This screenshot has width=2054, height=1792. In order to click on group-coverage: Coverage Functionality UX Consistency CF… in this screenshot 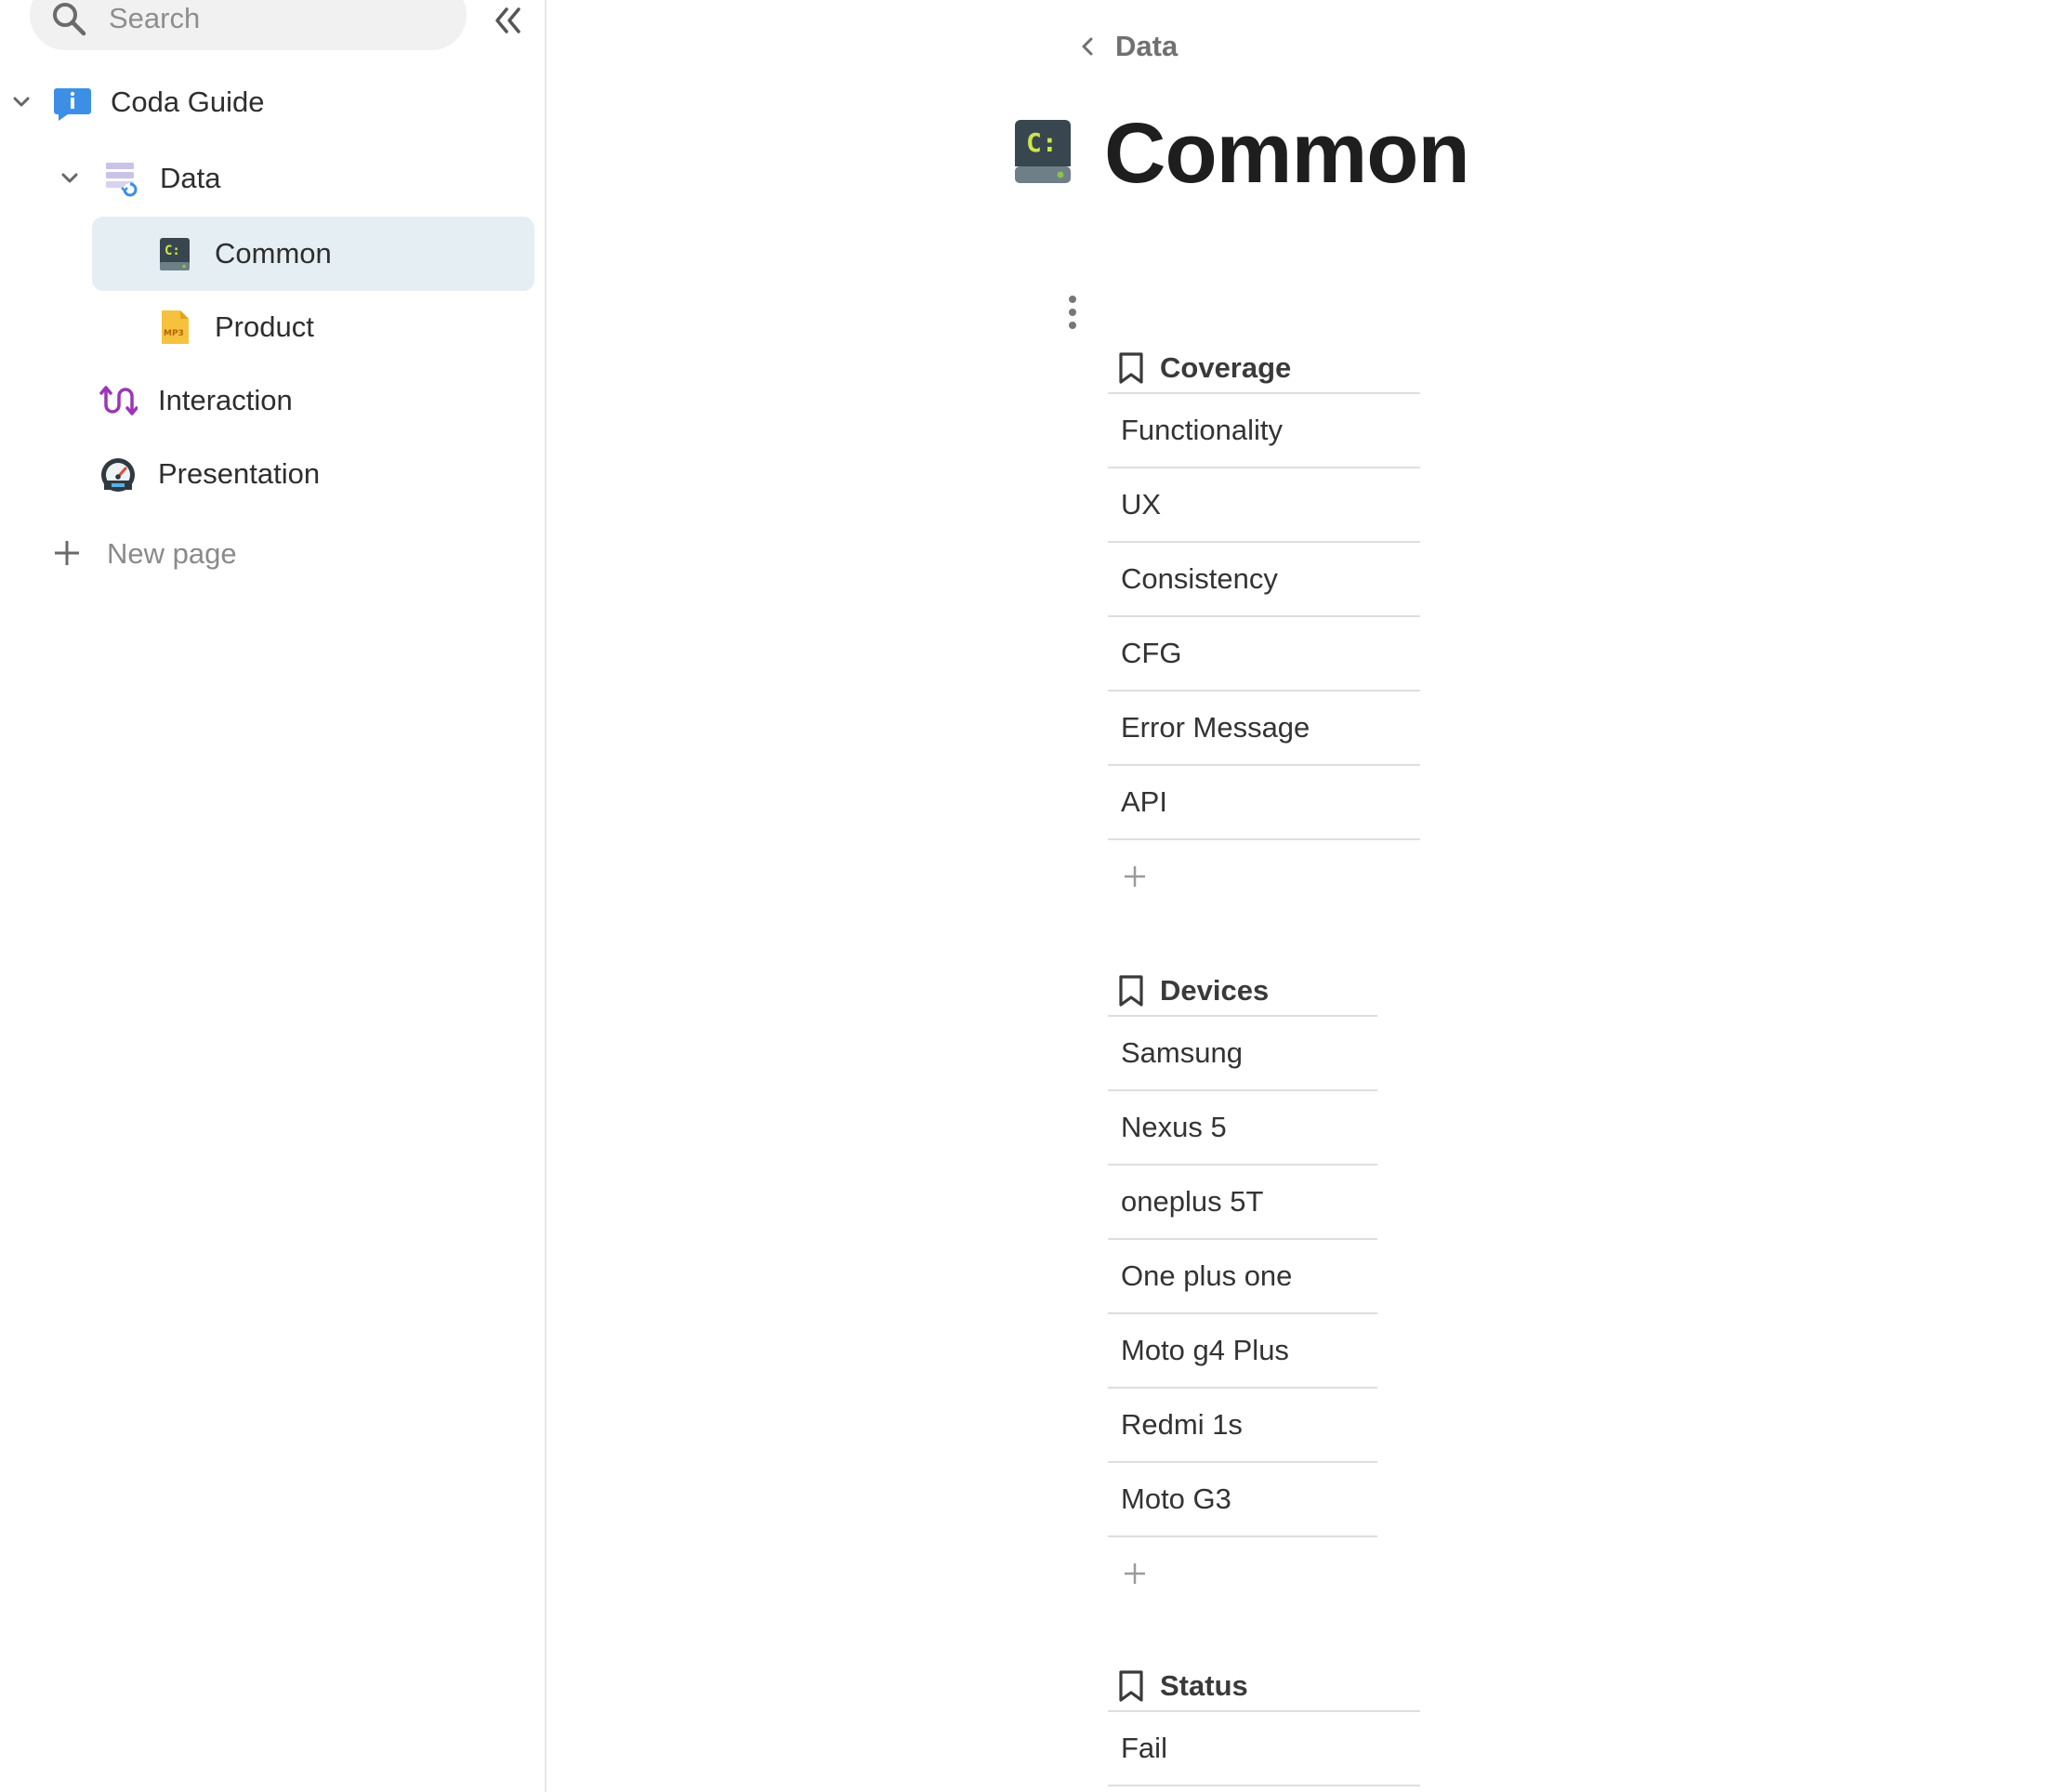, I will do `click(1264, 629)`.